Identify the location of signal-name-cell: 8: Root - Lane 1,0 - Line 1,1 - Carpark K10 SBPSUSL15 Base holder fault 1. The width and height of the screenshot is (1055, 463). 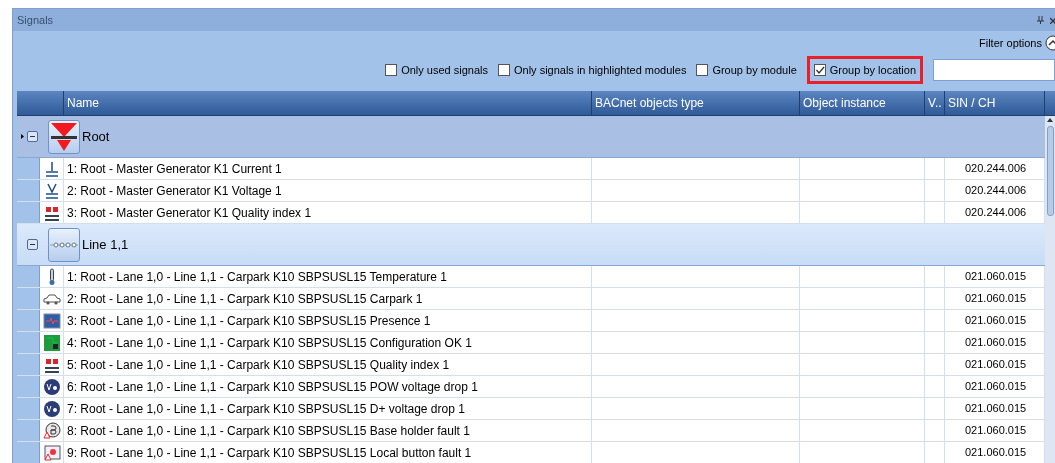
(328, 430).